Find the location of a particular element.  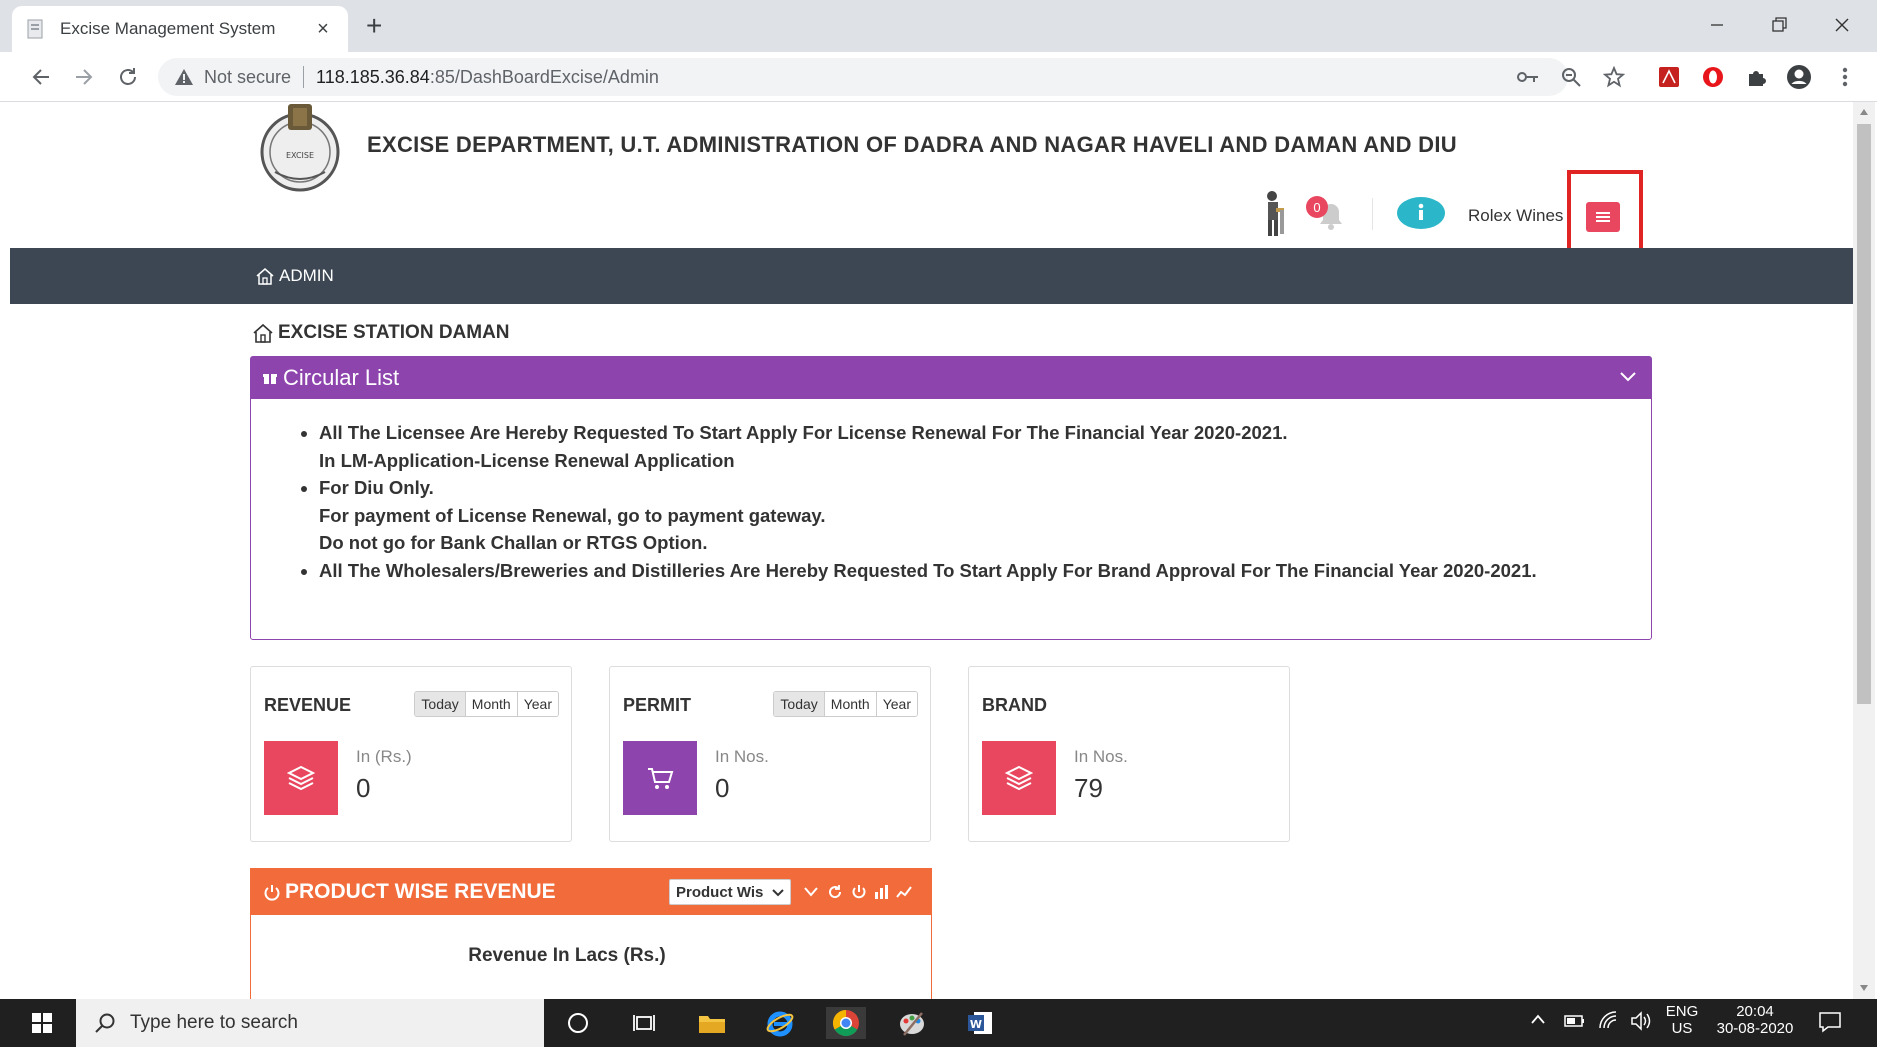

permit-period-toggle: Today Month Year is located at coordinates (845, 704).